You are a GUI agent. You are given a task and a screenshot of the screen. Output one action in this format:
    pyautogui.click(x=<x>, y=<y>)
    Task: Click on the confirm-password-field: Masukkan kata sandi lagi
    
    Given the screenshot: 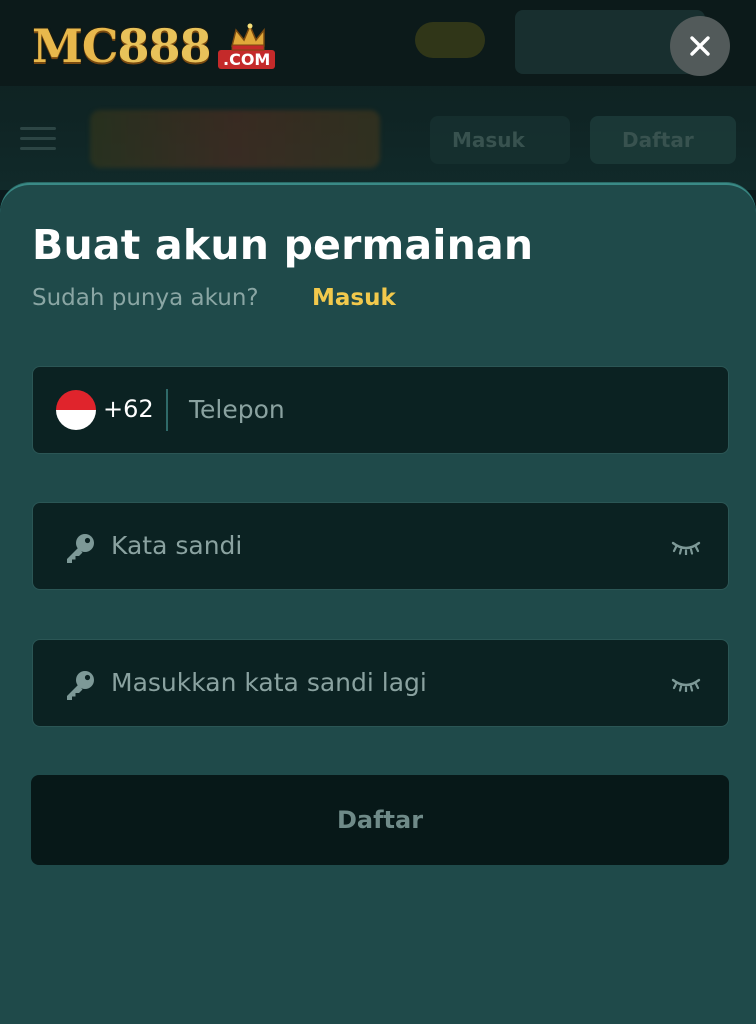 What is the action you would take?
    pyautogui.click(x=380, y=683)
    